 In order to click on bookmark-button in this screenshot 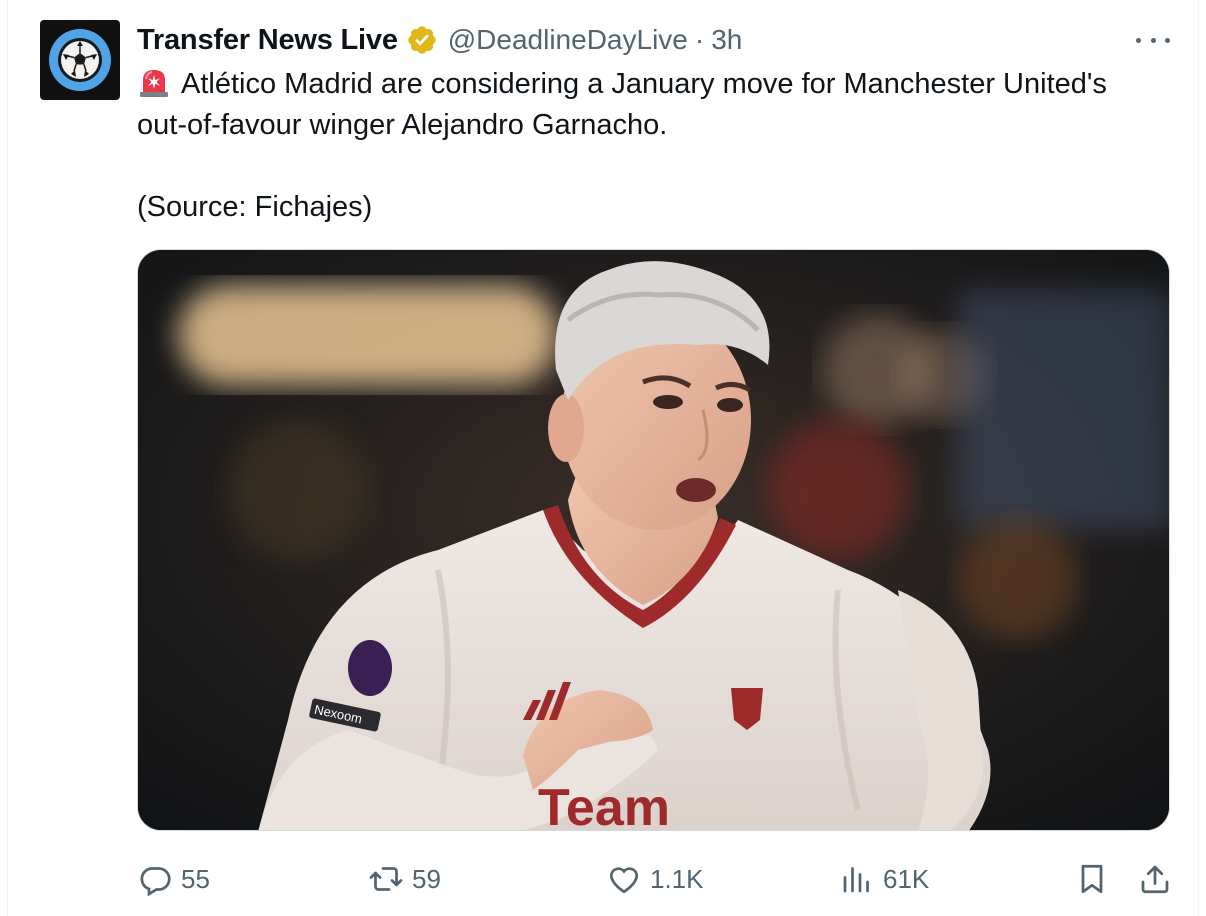, I will do `click(1092, 879)`.